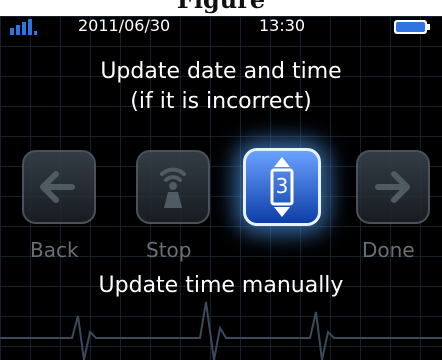  I want to click on stop-button, so click(173, 187).